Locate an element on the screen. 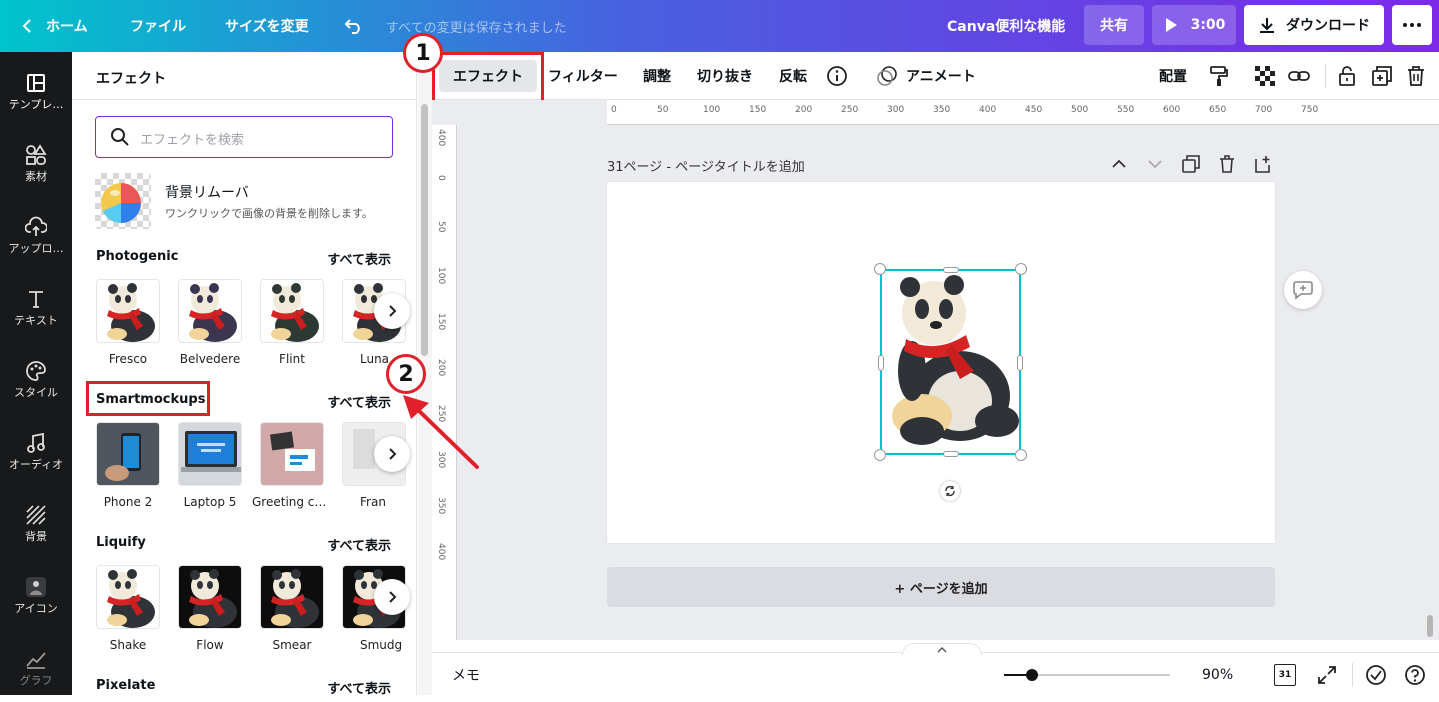  photogenic-next-button is located at coordinates (392, 311).